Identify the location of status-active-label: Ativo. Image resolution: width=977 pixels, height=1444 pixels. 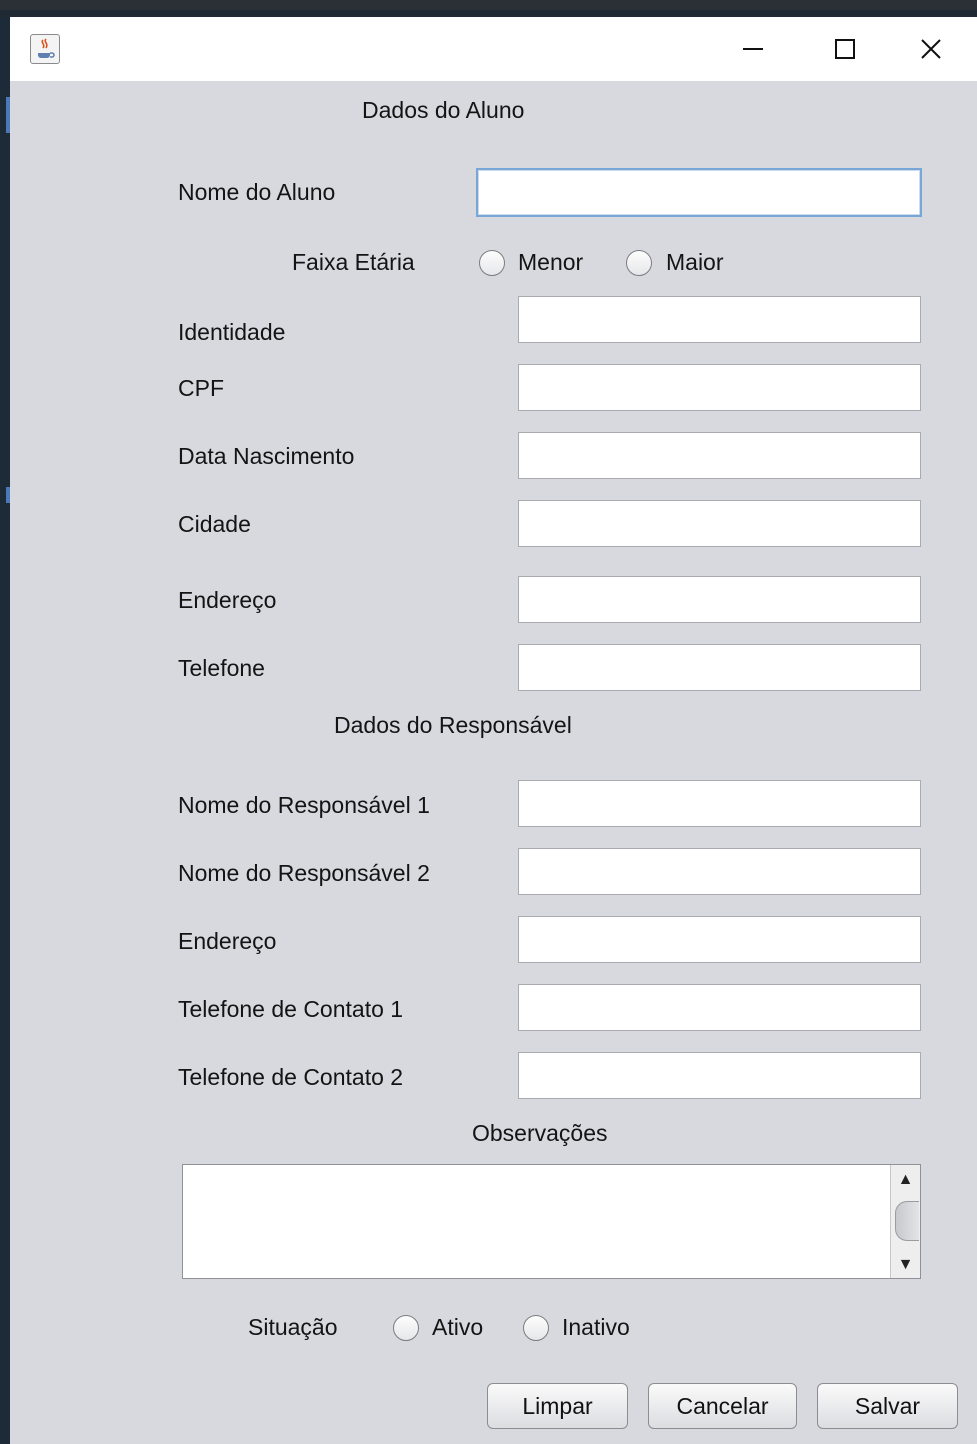
(458, 1327).